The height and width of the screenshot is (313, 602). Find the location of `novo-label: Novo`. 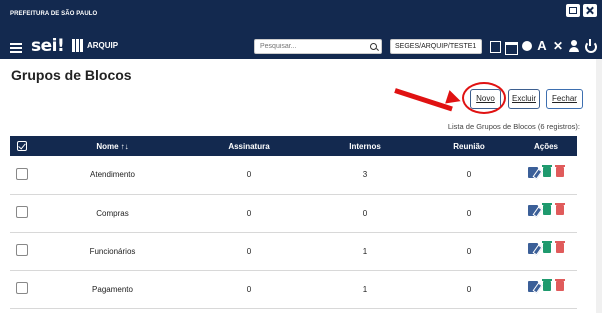

novo-label: Novo is located at coordinates (485, 98).